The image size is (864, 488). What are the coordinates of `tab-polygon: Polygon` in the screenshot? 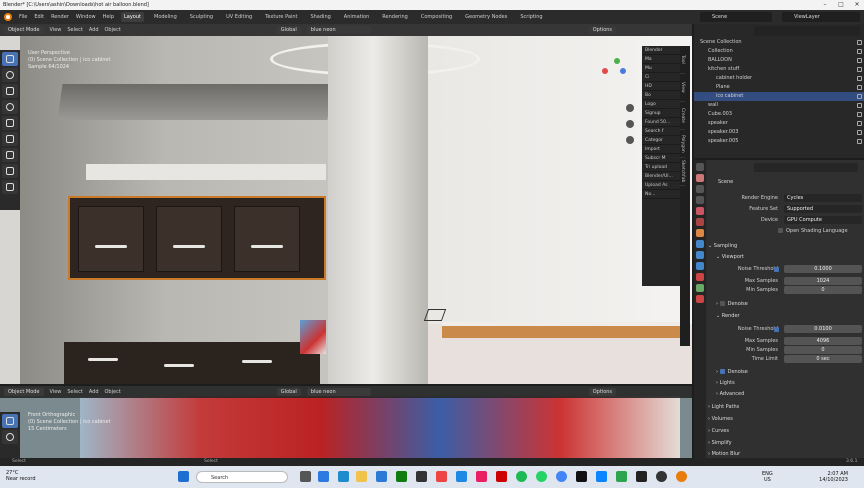 It's located at (682, 144).